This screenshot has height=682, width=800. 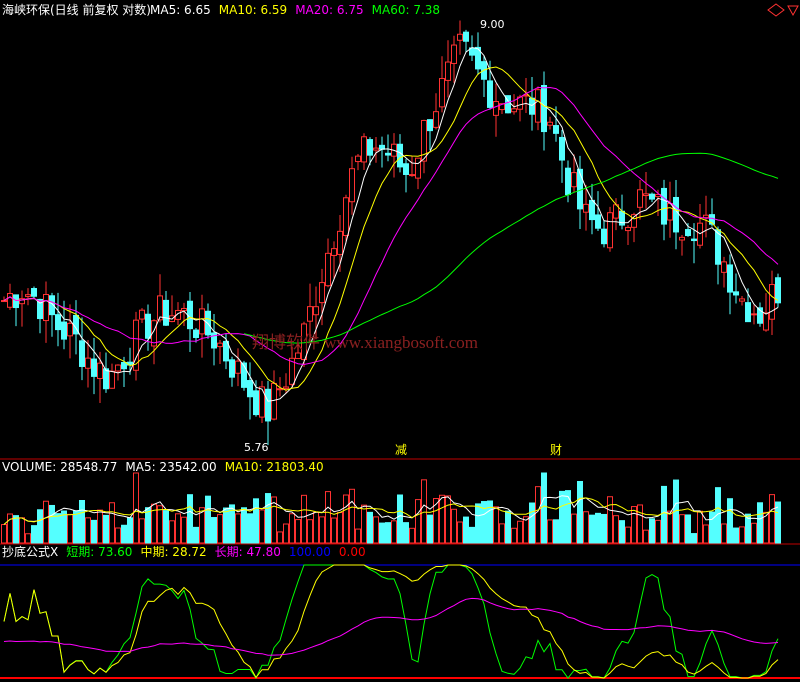 What do you see at coordinates (391, 508) in the screenshot?
I see `volume-panel` at bounding box center [391, 508].